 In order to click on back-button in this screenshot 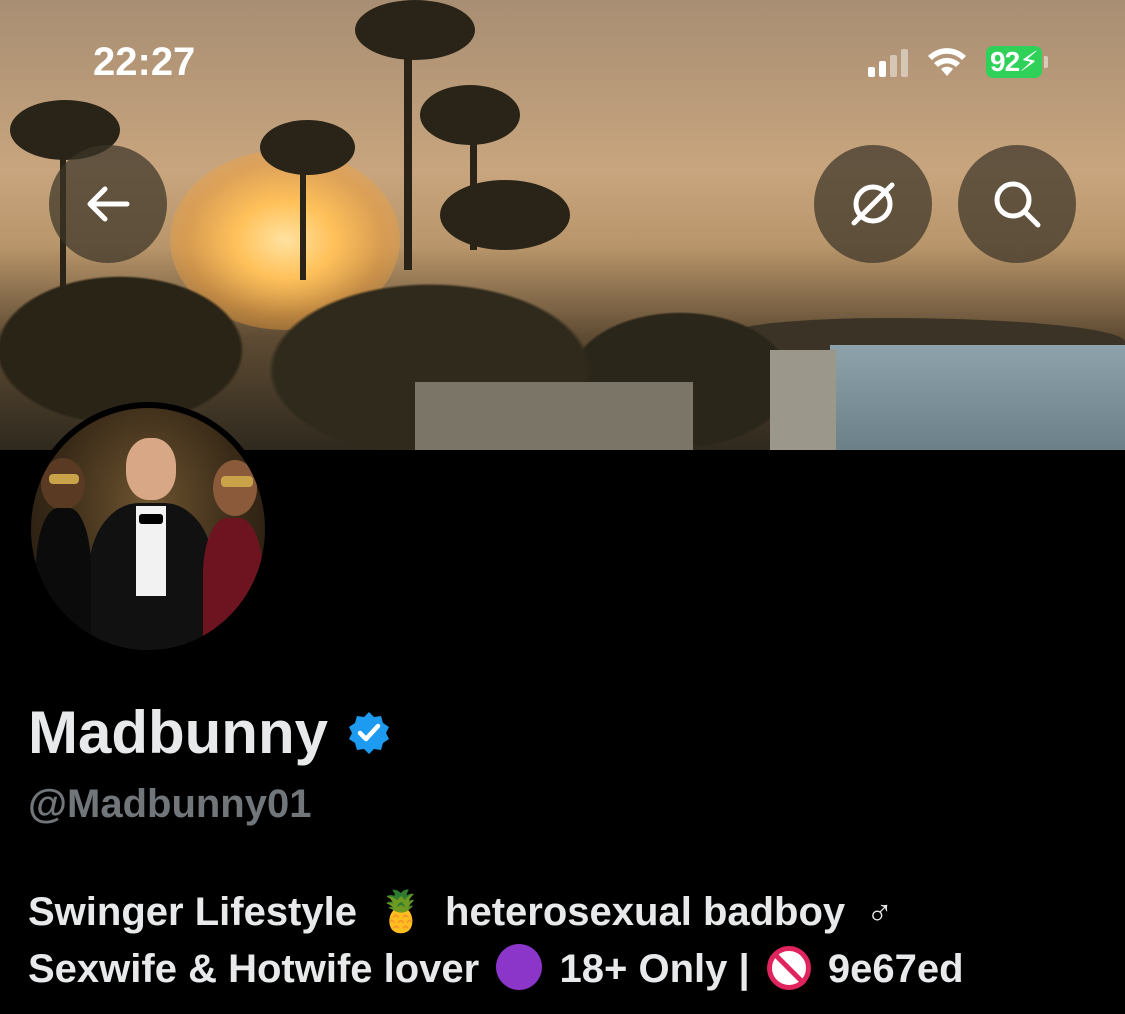, I will do `click(108, 204)`.